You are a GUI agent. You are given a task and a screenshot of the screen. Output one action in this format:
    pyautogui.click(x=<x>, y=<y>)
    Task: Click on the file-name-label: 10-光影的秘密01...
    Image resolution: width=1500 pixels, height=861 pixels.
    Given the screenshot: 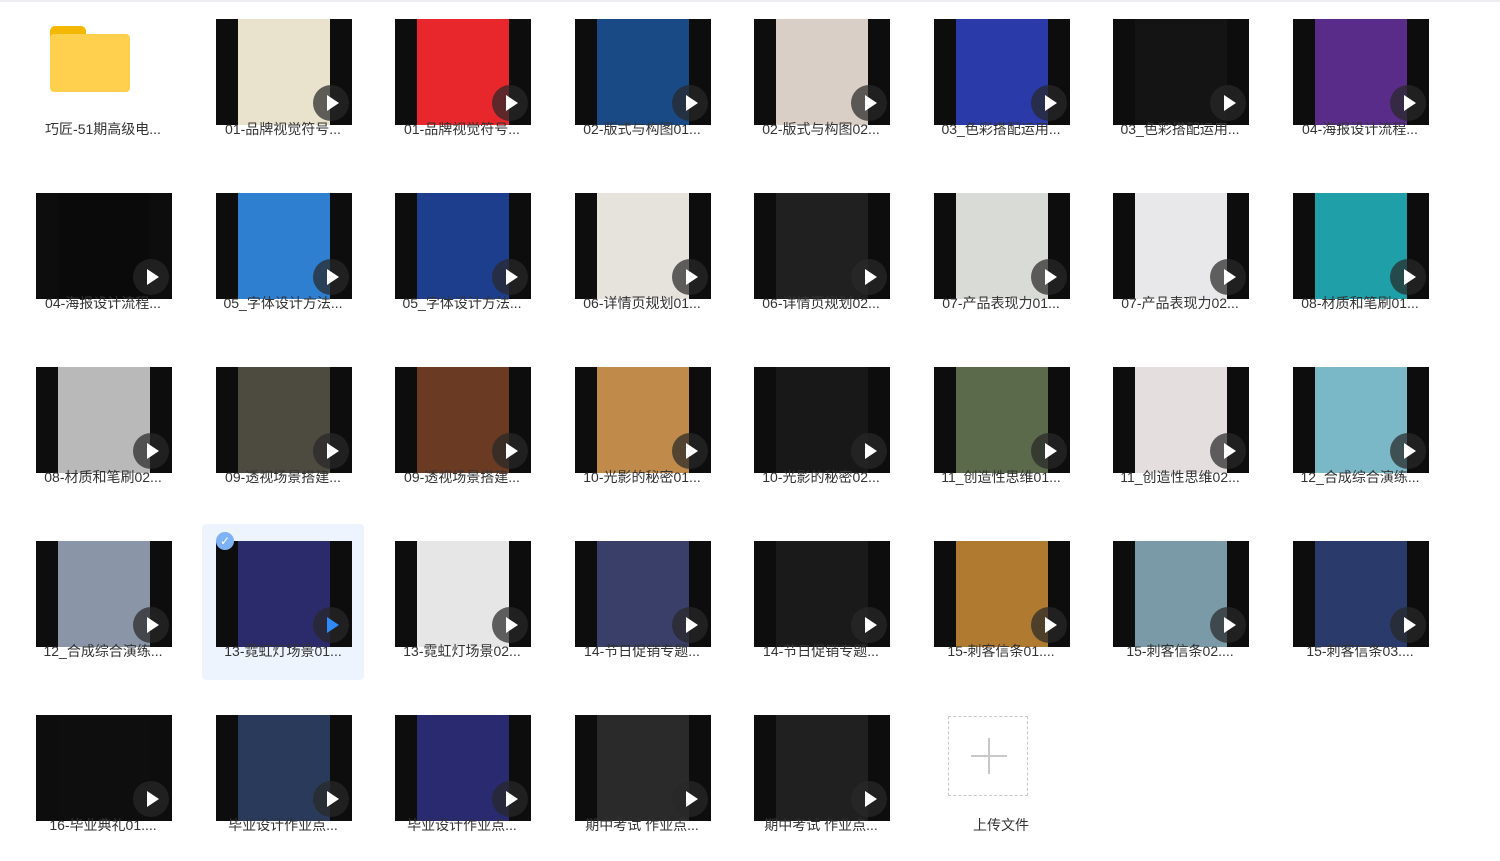 What is the action you would take?
    pyautogui.click(x=642, y=477)
    